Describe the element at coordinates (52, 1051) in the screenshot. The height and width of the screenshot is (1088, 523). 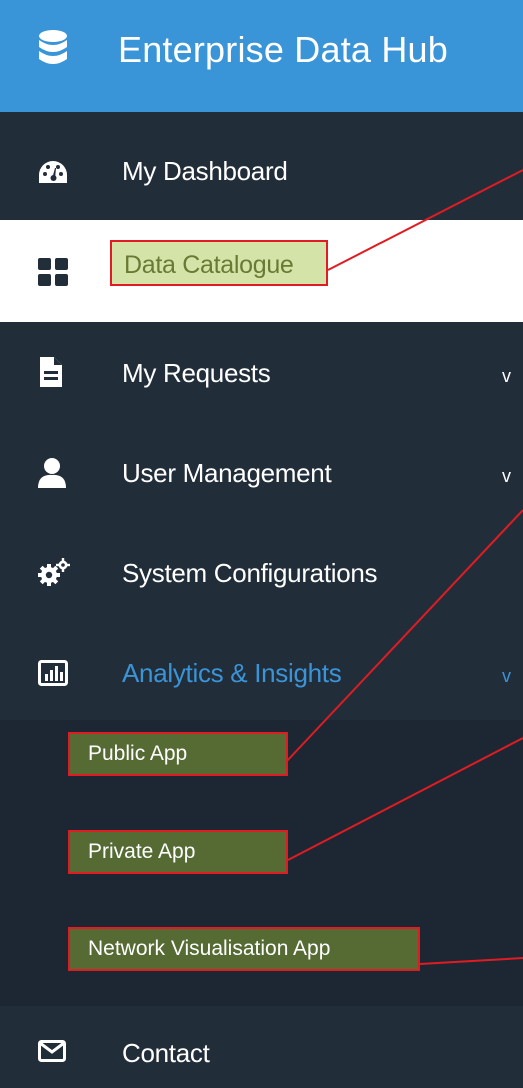
I see `envelope-icon` at that location.